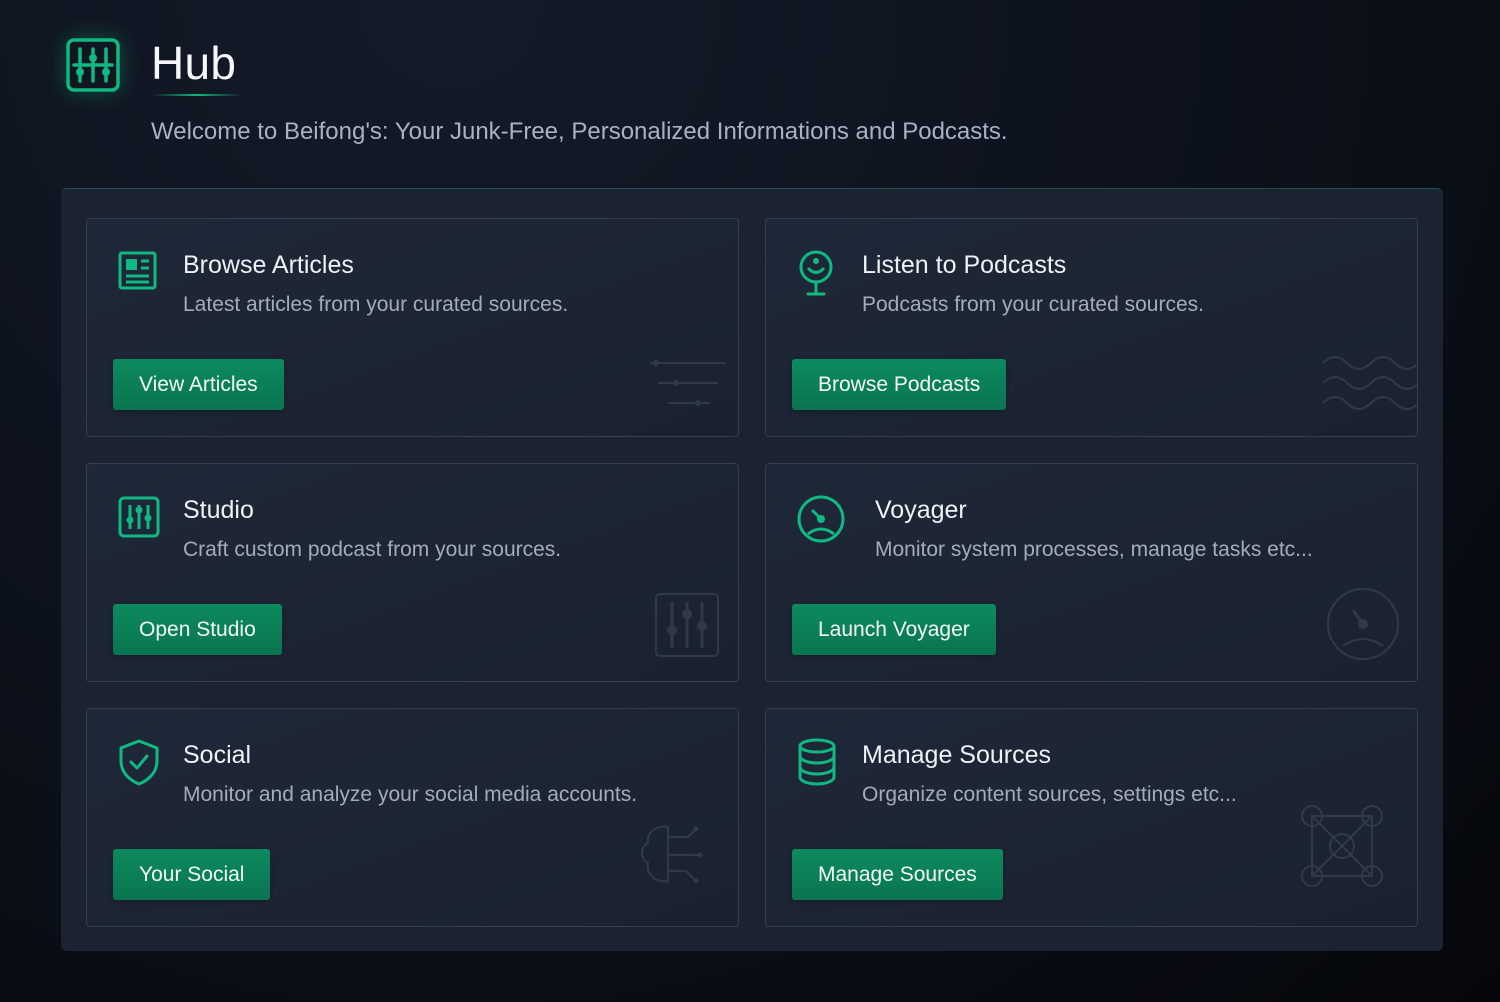  What do you see at coordinates (1369, 385) in the screenshot?
I see `sound-waves-icon` at bounding box center [1369, 385].